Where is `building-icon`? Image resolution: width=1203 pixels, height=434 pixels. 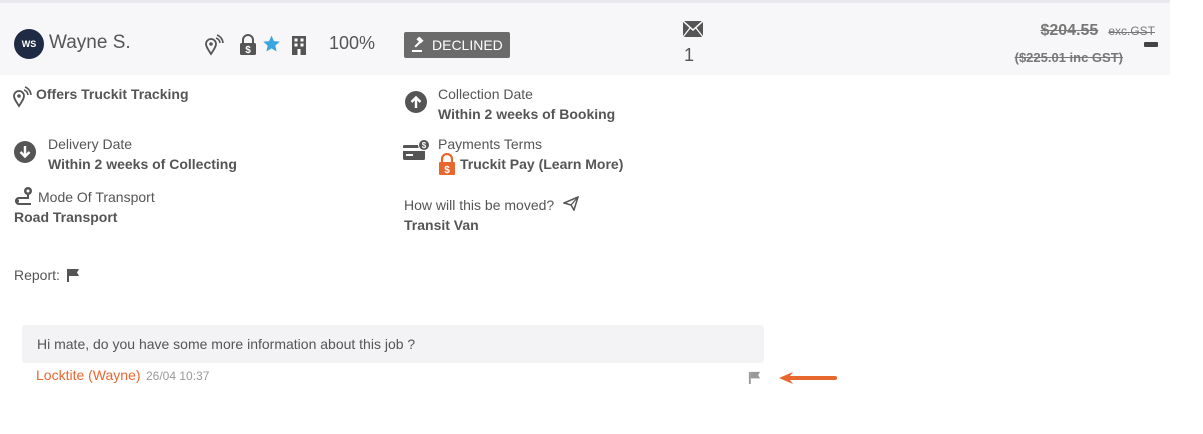
building-icon is located at coordinates (299, 45).